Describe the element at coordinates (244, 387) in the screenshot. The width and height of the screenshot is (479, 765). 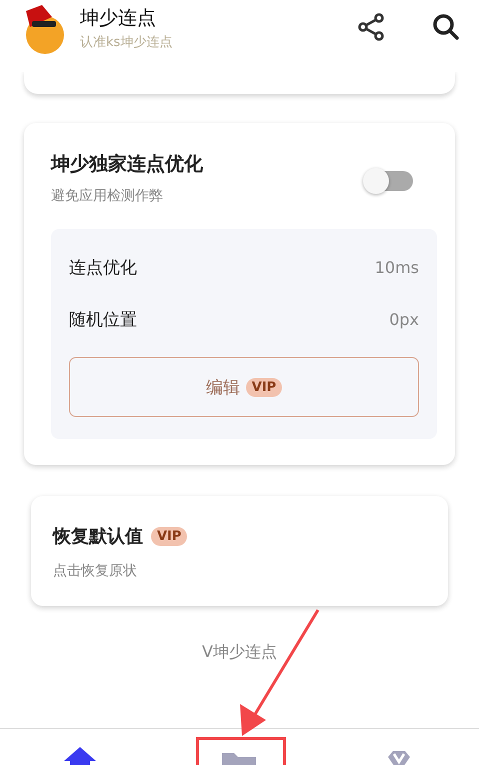
I see `edit-button: 编辑 VIP` at that location.